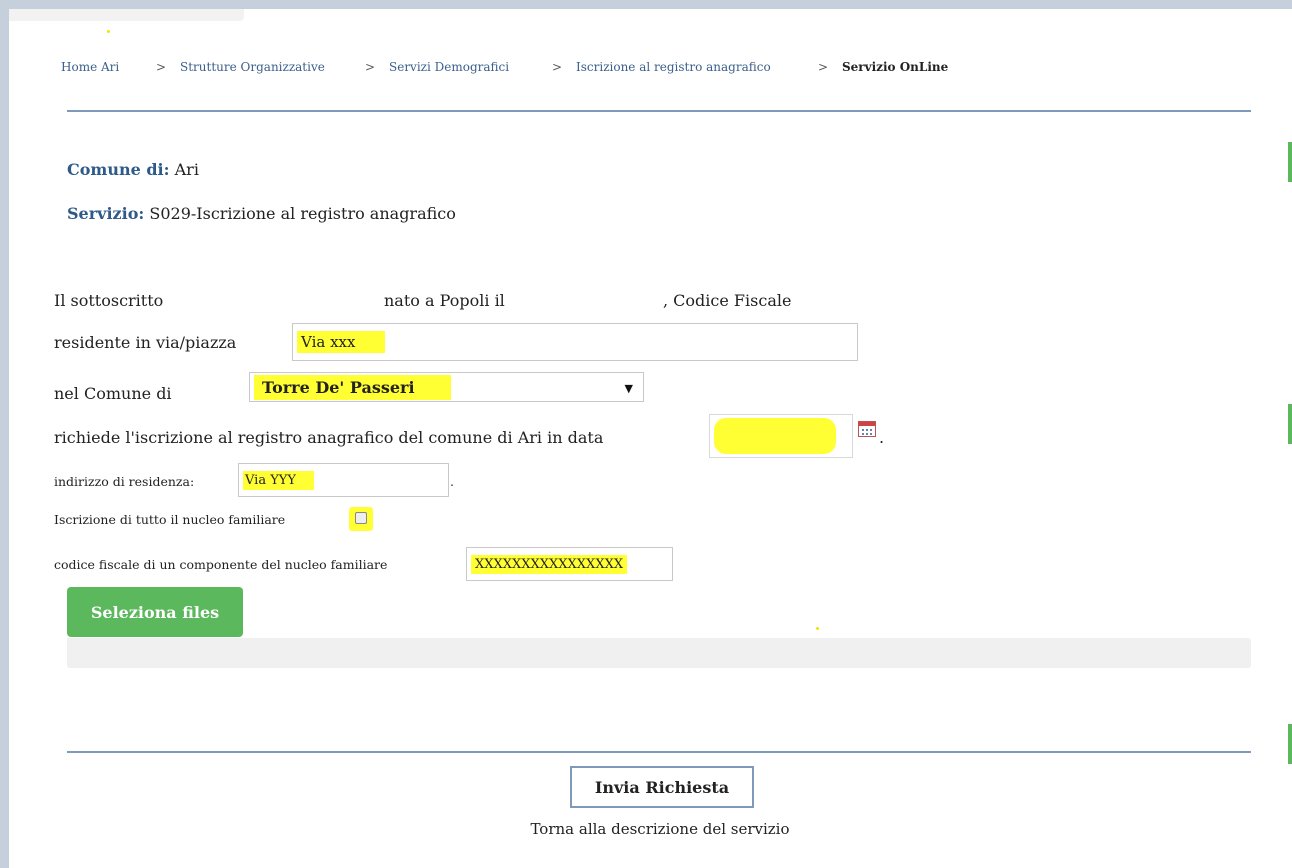  I want to click on breadcrumb-current: Servizio OnLine, so click(895, 67).